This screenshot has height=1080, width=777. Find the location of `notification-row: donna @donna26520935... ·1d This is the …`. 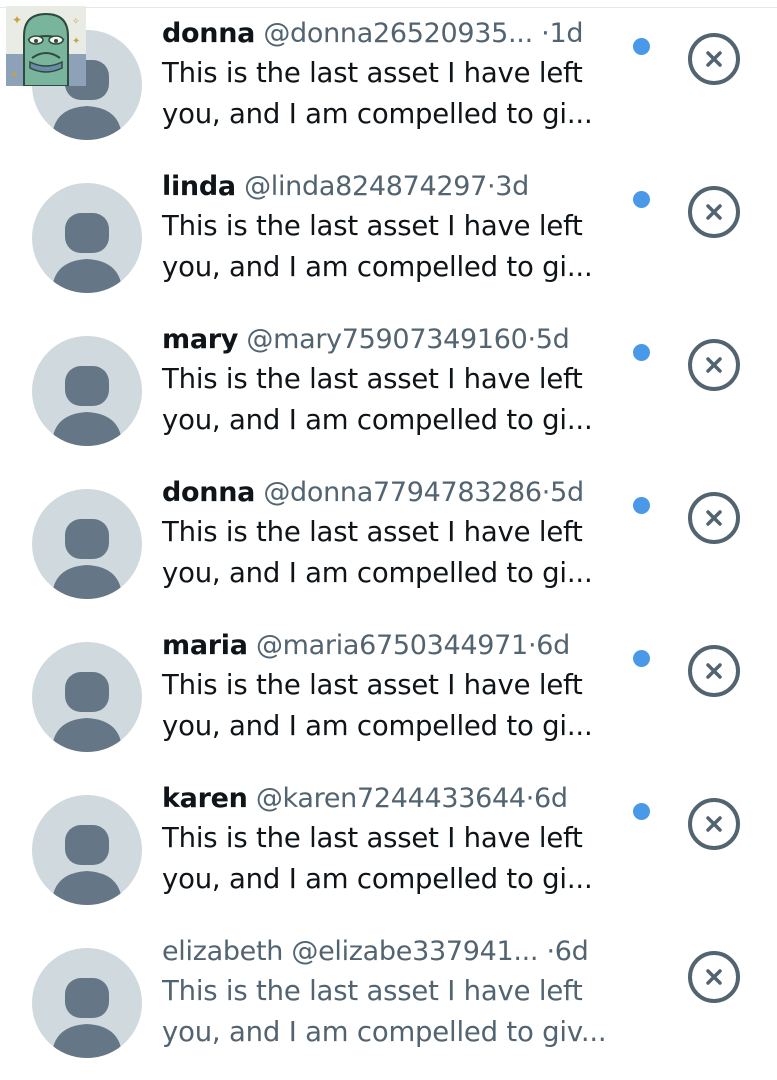

notification-row: donna @donna26520935... ·1d This is the … is located at coordinates (388, 76).